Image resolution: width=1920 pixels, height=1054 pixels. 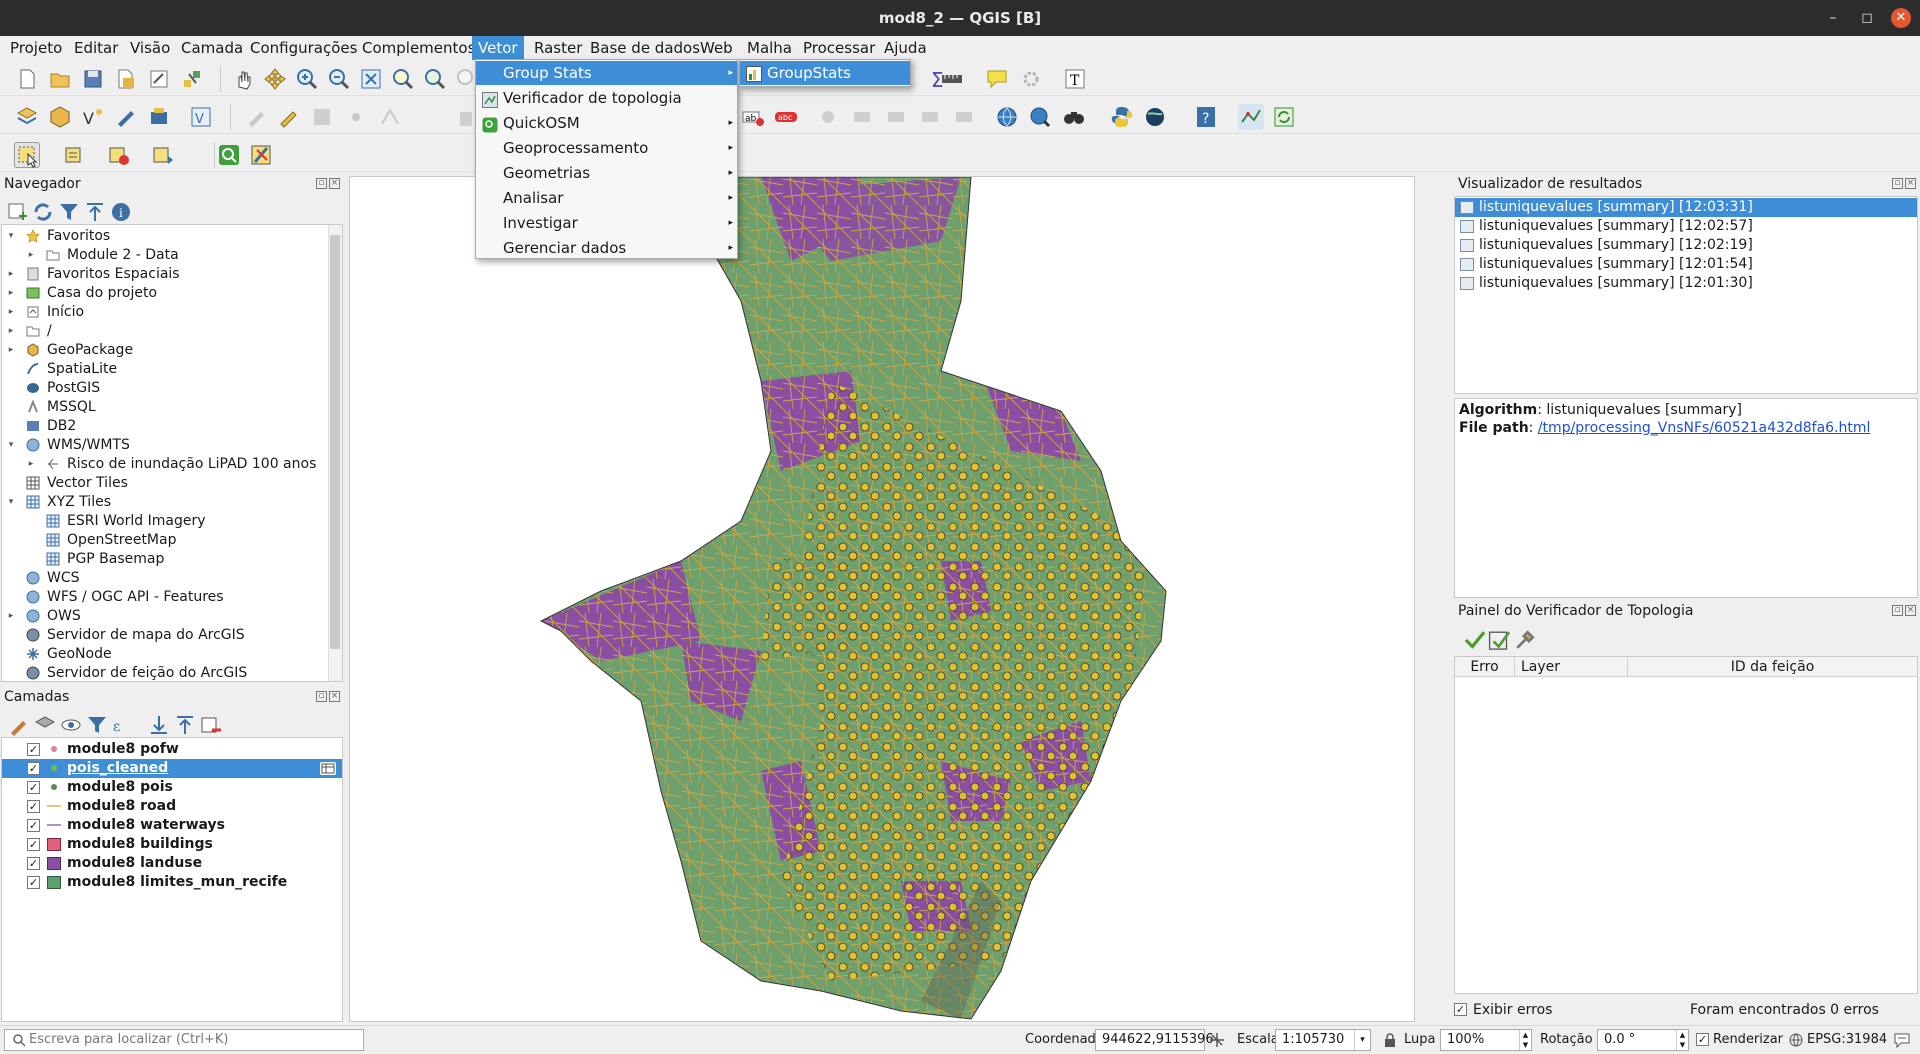 I want to click on text-annotation-icon: T, so click(x=1075, y=79).